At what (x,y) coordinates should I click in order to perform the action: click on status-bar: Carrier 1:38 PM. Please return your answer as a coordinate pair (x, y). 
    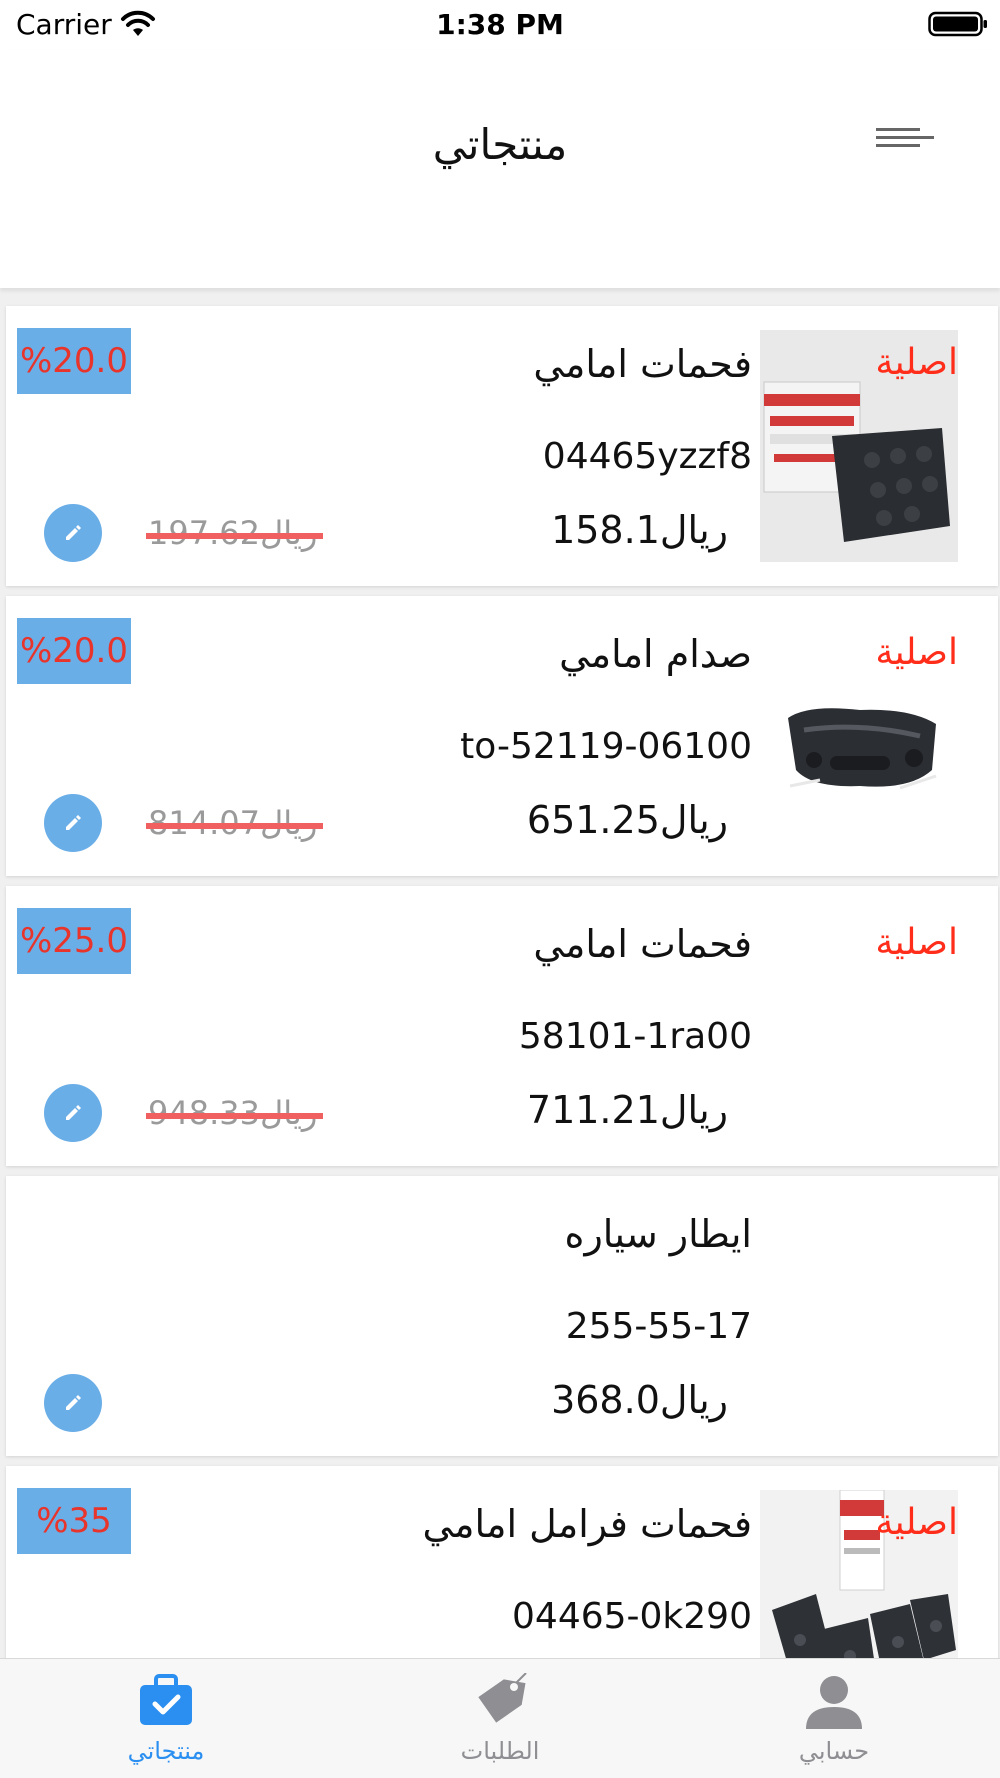
    Looking at the image, I should click on (500, 25).